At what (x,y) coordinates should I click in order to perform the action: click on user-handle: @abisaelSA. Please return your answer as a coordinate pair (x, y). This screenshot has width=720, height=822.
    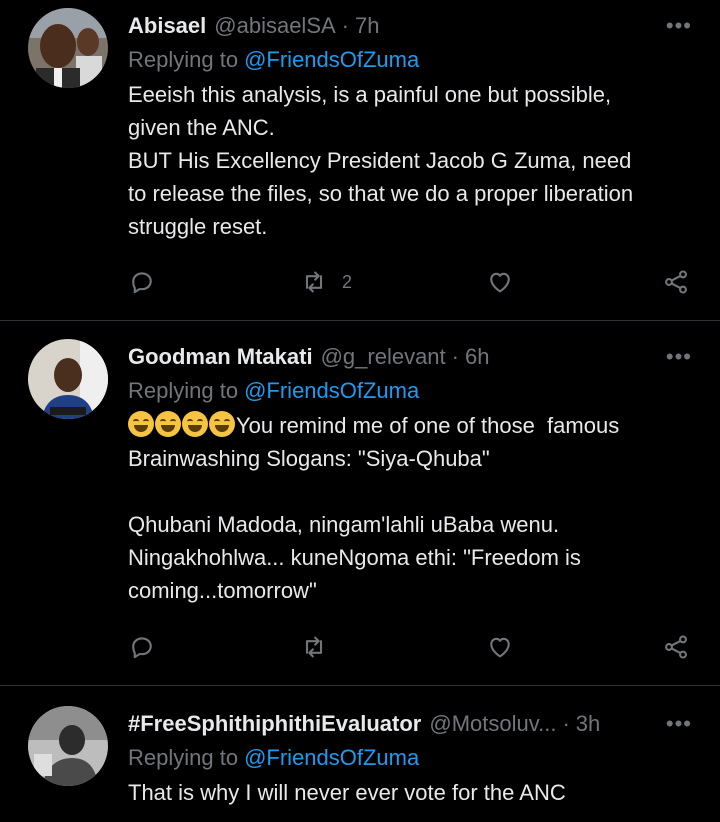
    Looking at the image, I should click on (274, 26).